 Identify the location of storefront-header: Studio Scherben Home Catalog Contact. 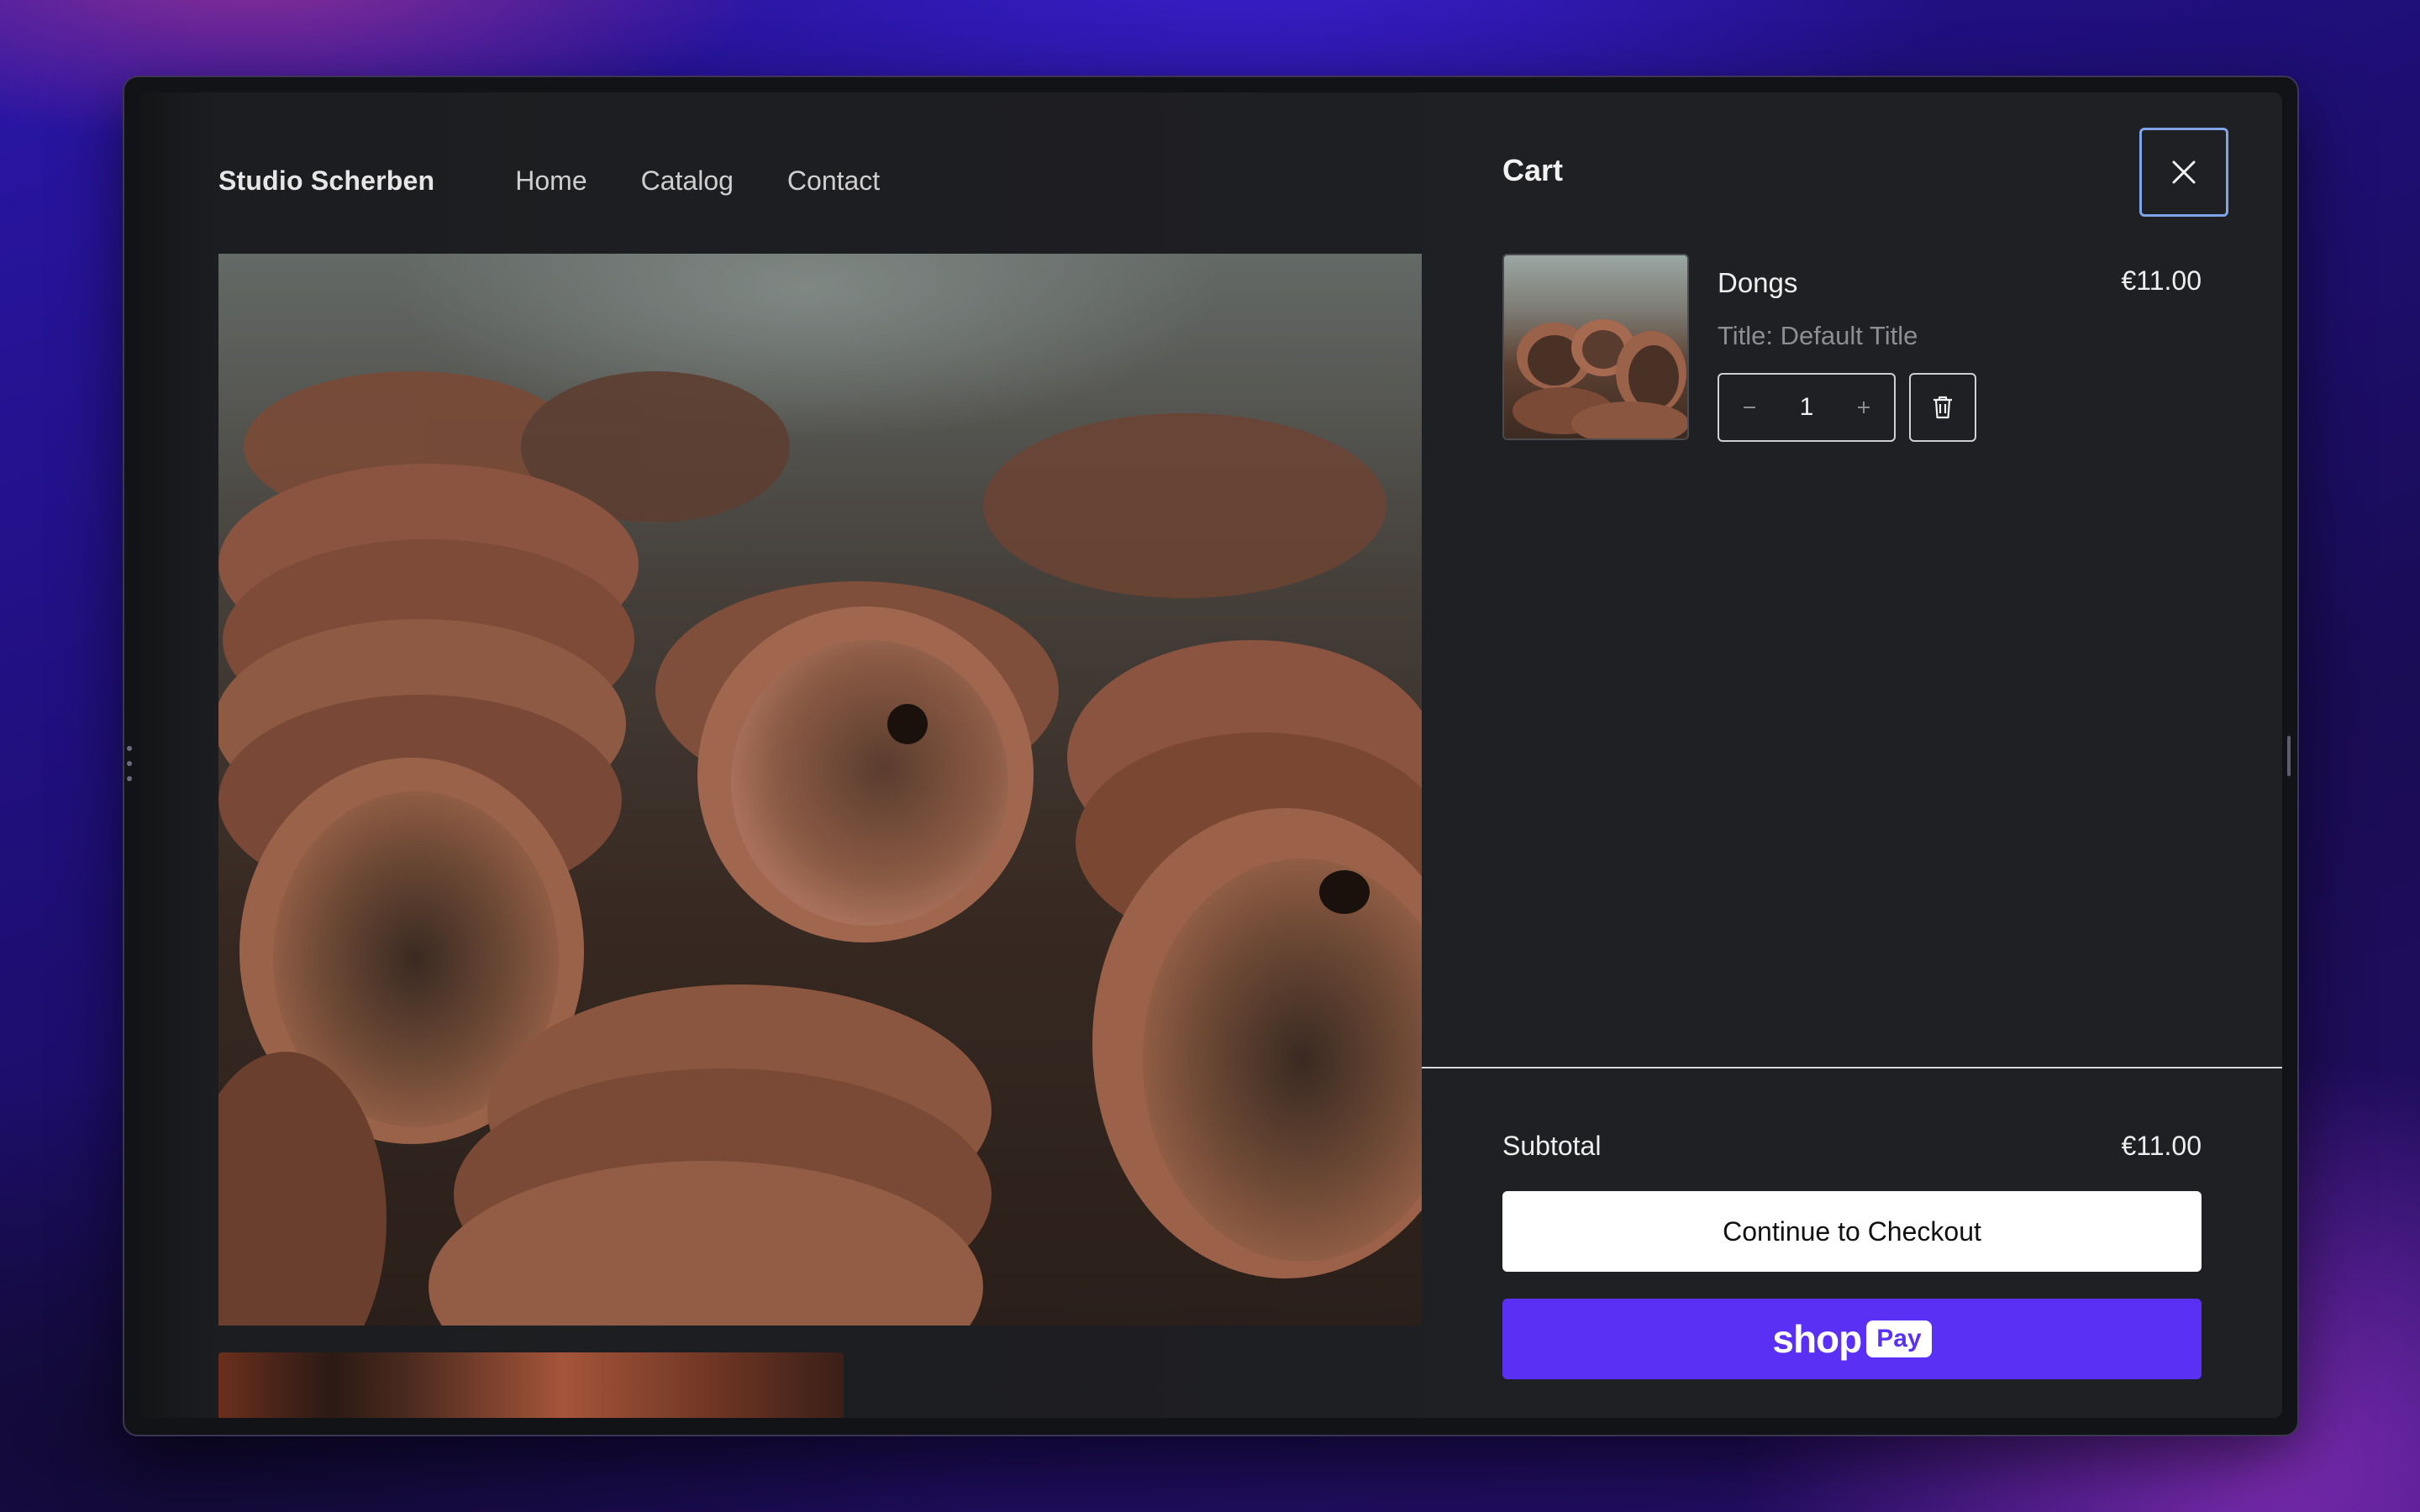
(549, 180).